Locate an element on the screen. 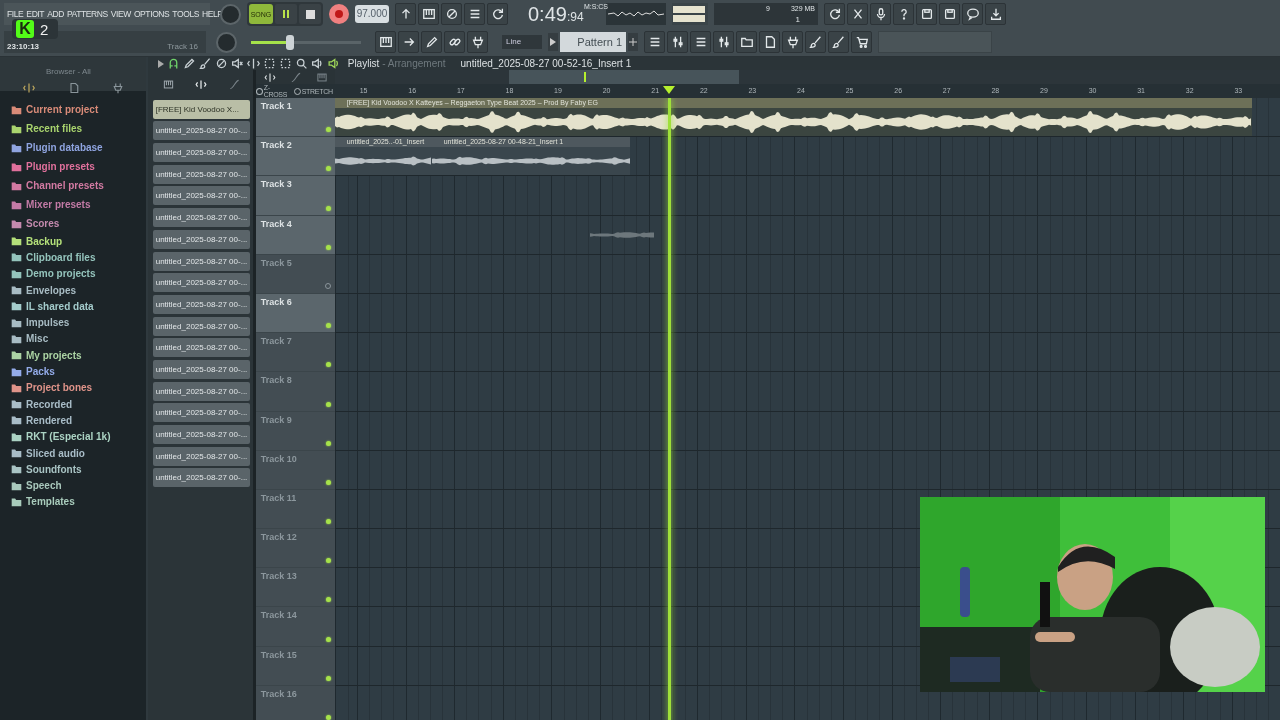 The height and width of the screenshot is (720, 1280). track-header: Track 6 is located at coordinates (295, 313).